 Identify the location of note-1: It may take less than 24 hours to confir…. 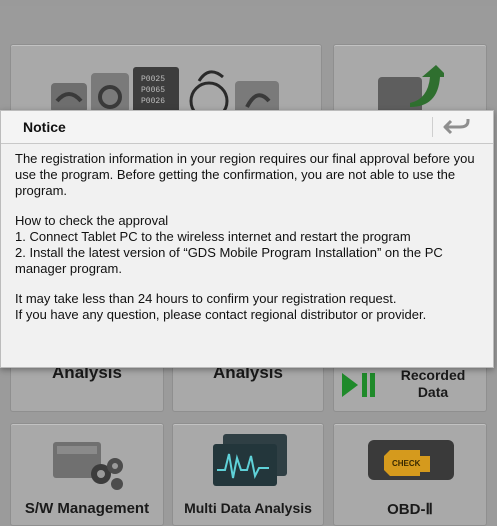
(206, 298).